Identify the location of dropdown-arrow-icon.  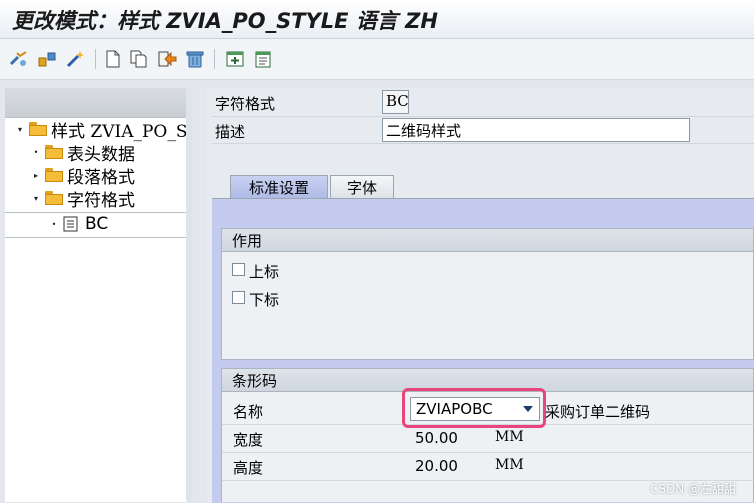
(528, 409).